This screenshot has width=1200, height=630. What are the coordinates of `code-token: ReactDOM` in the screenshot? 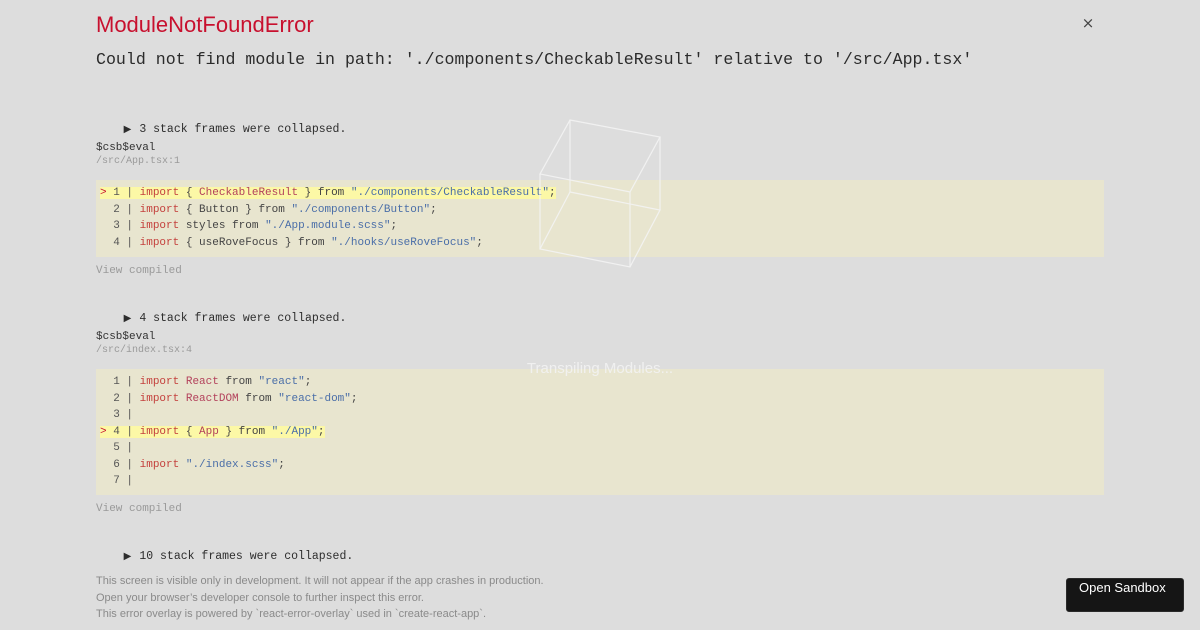 It's located at (212, 398).